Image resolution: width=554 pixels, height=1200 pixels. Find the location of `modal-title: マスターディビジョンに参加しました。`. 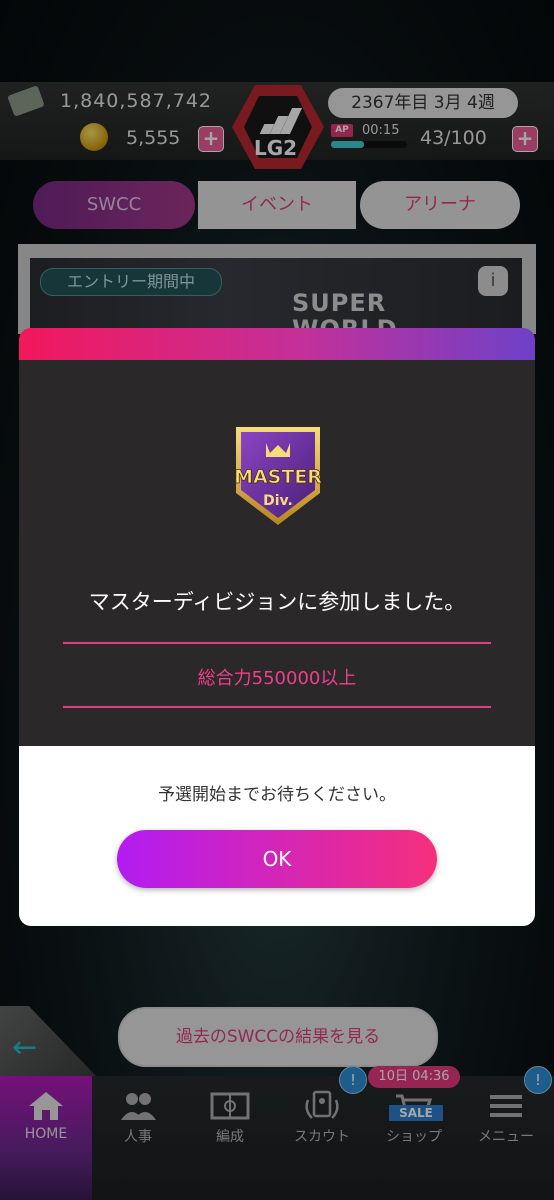

modal-title: マスターディビジョンに参加しました。 is located at coordinates (277, 602).